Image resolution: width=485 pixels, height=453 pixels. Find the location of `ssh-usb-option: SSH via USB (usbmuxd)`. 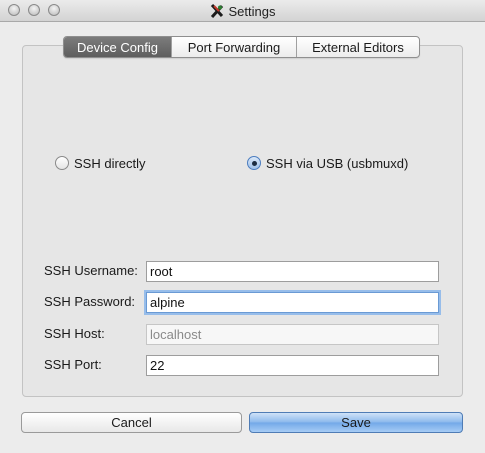

ssh-usb-option: SSH via USB (usbmuxd) is located at coordinates (327, 163).